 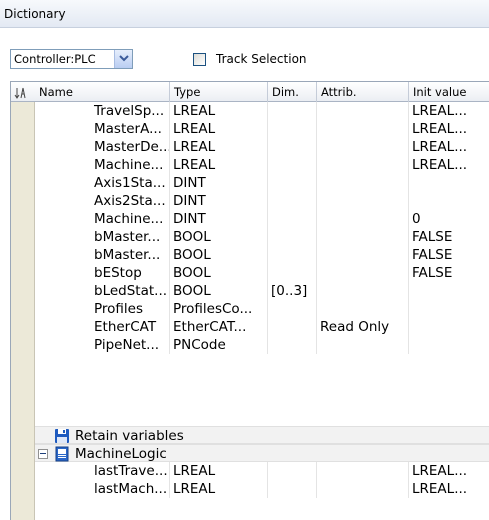 I want to click on table-row: Axis1Sta... DINT, so click(x=262, y=183).